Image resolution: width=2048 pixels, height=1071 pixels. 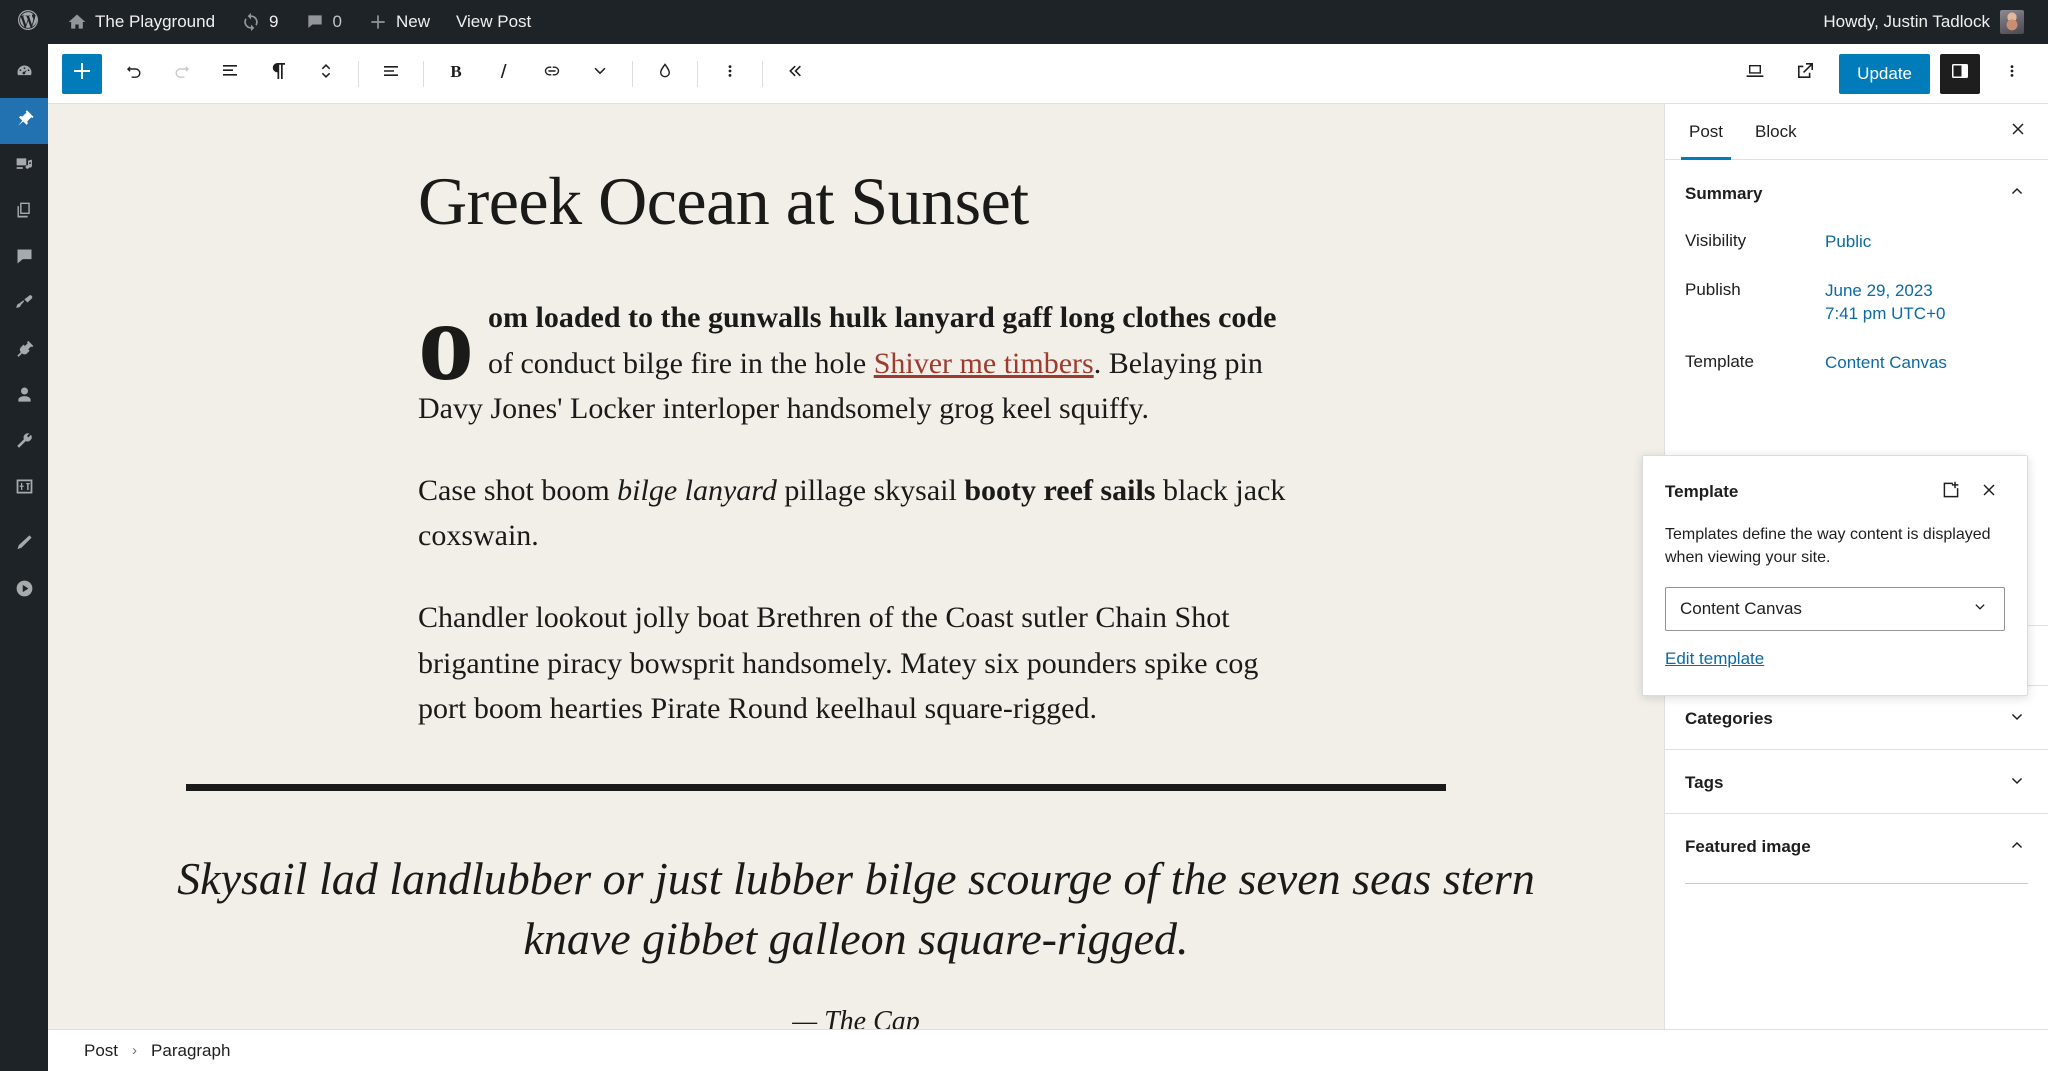 I want to click on updates-menu: 9, so click(x=259, y=22).